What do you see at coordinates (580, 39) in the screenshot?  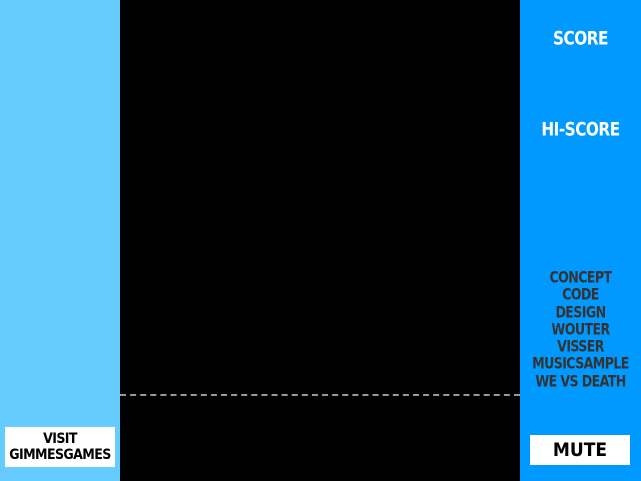 I see `score-label: SCORE` at bounding box center [580, 39].